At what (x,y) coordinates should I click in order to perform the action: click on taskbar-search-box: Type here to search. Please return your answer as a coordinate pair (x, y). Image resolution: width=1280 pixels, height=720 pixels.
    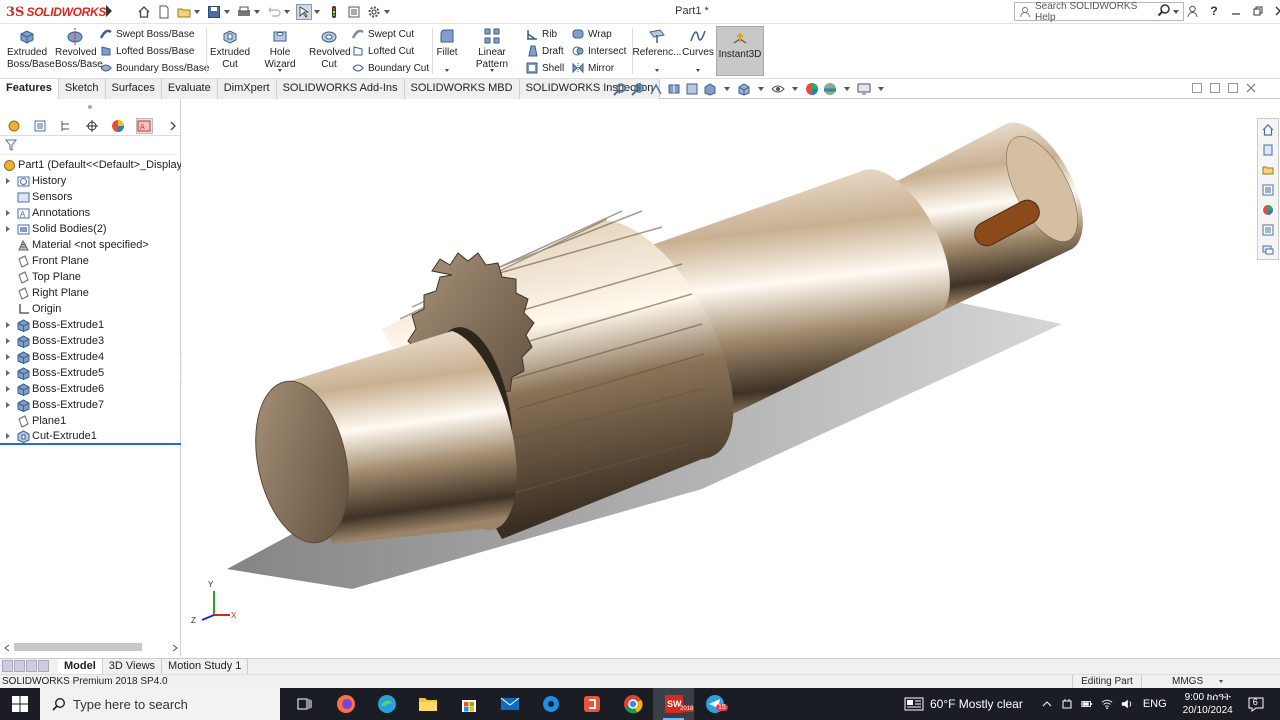
    Looking at the image, I should click on (160, 704).